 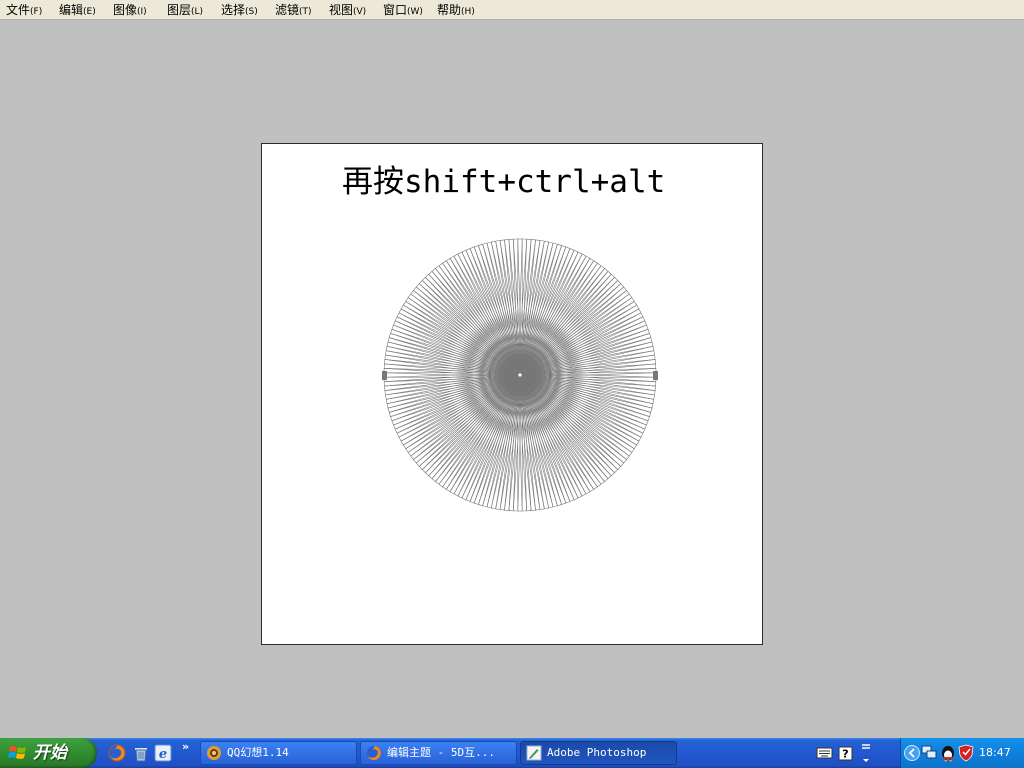 I want to click on menu-image-mnemonic: (I), so click(x=142, y=12).